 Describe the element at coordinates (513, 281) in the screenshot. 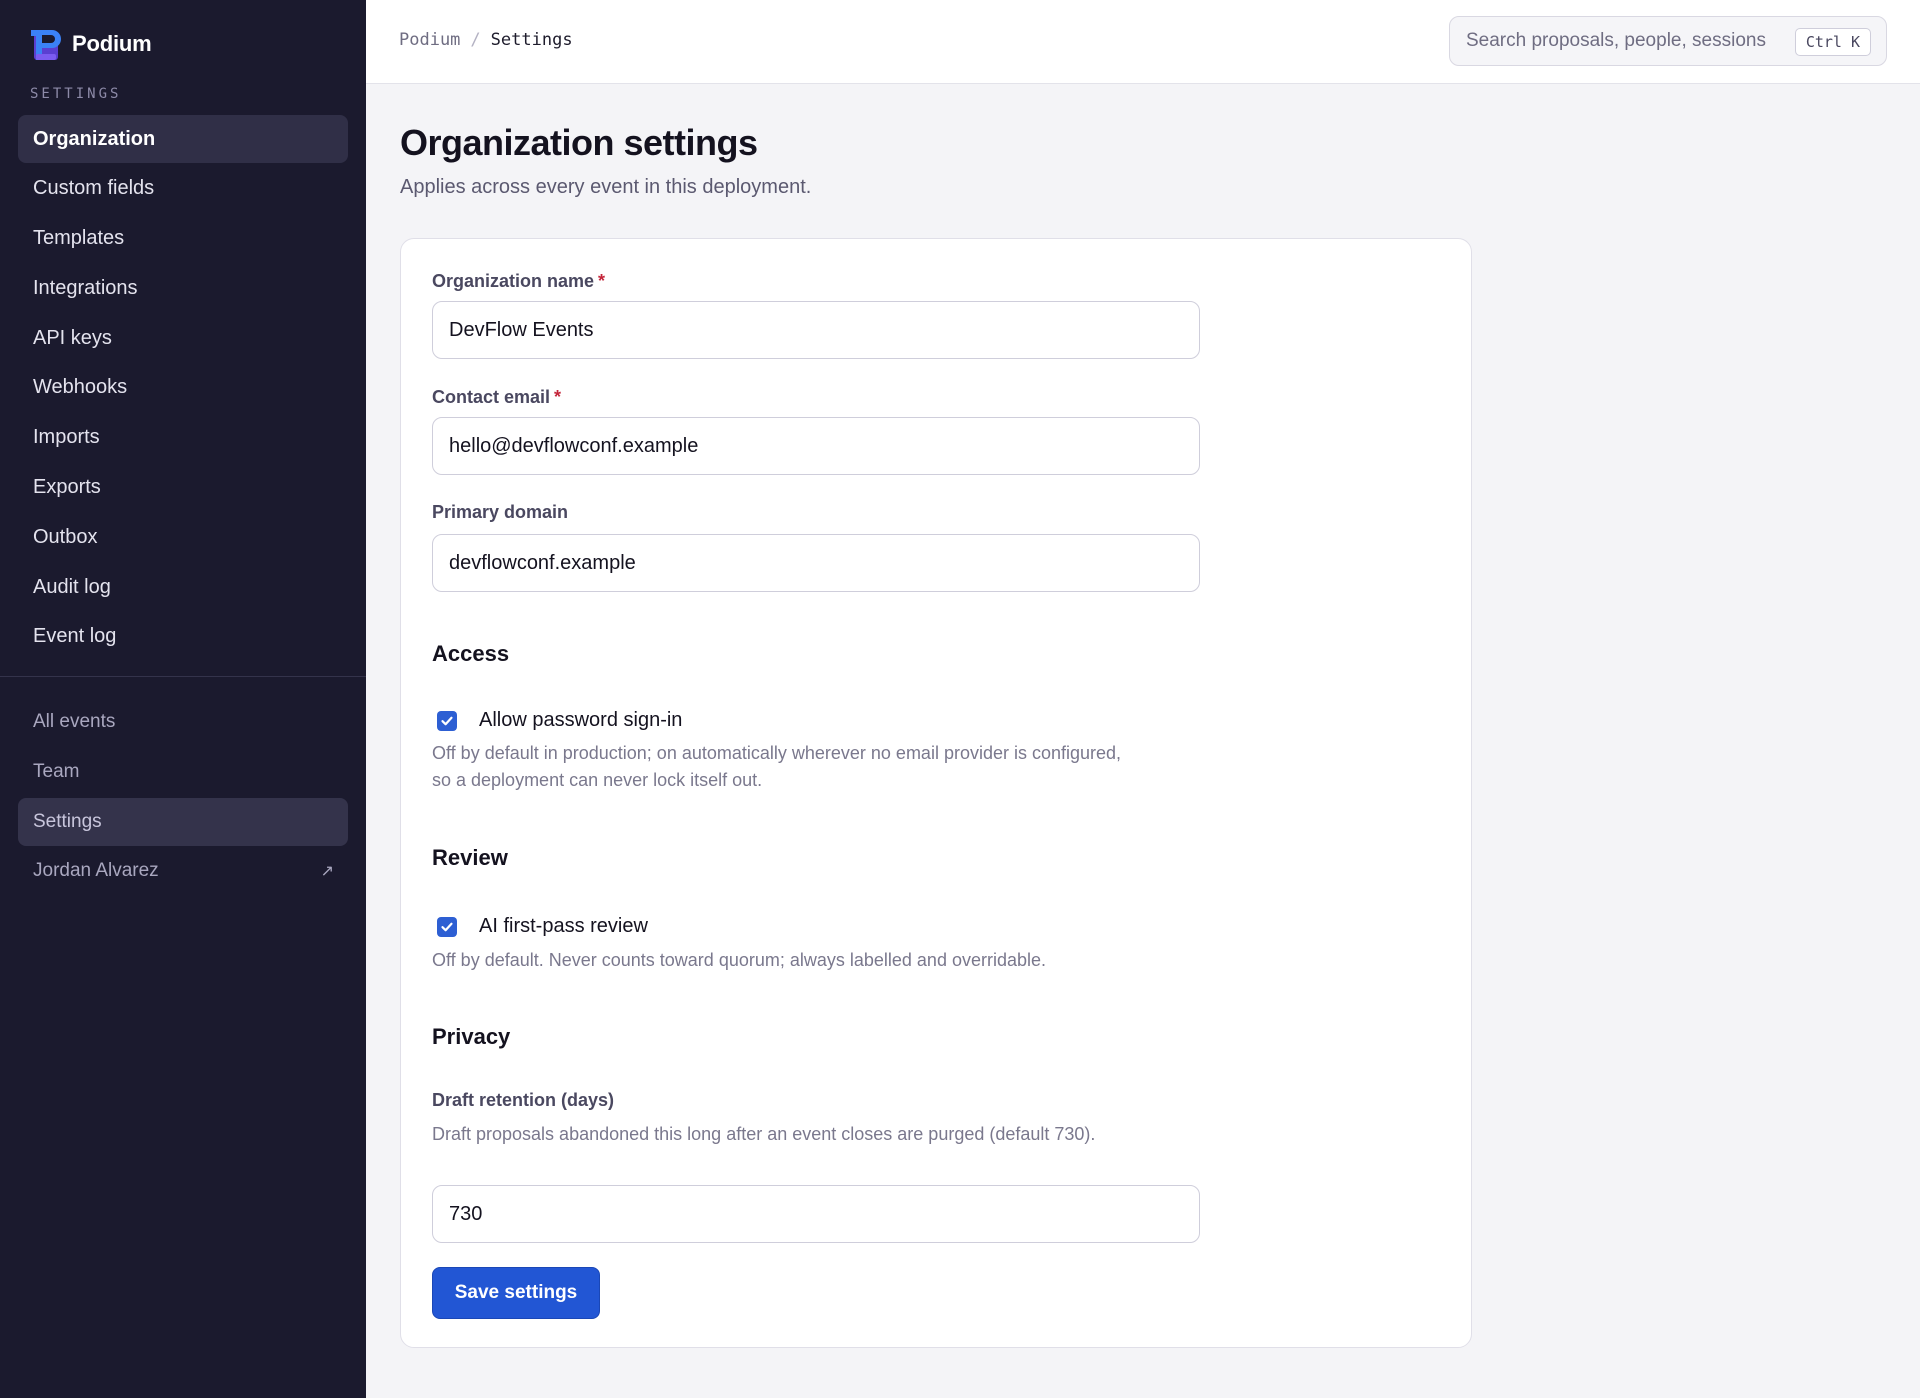

I see `org-name-label-text: Organization name` at that location.